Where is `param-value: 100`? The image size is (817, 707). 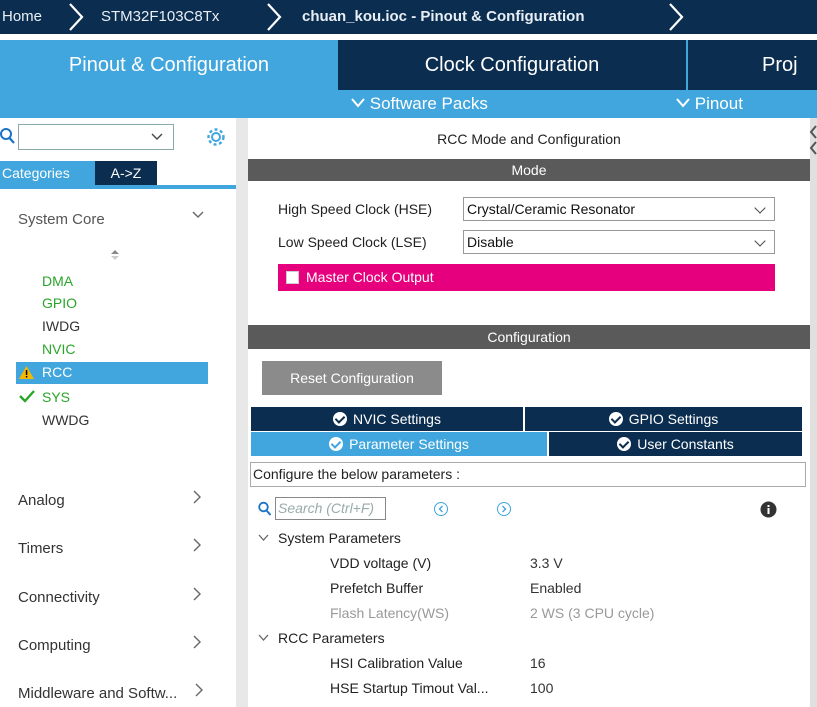 param-value: 100 is located at coordinates (541, 688).